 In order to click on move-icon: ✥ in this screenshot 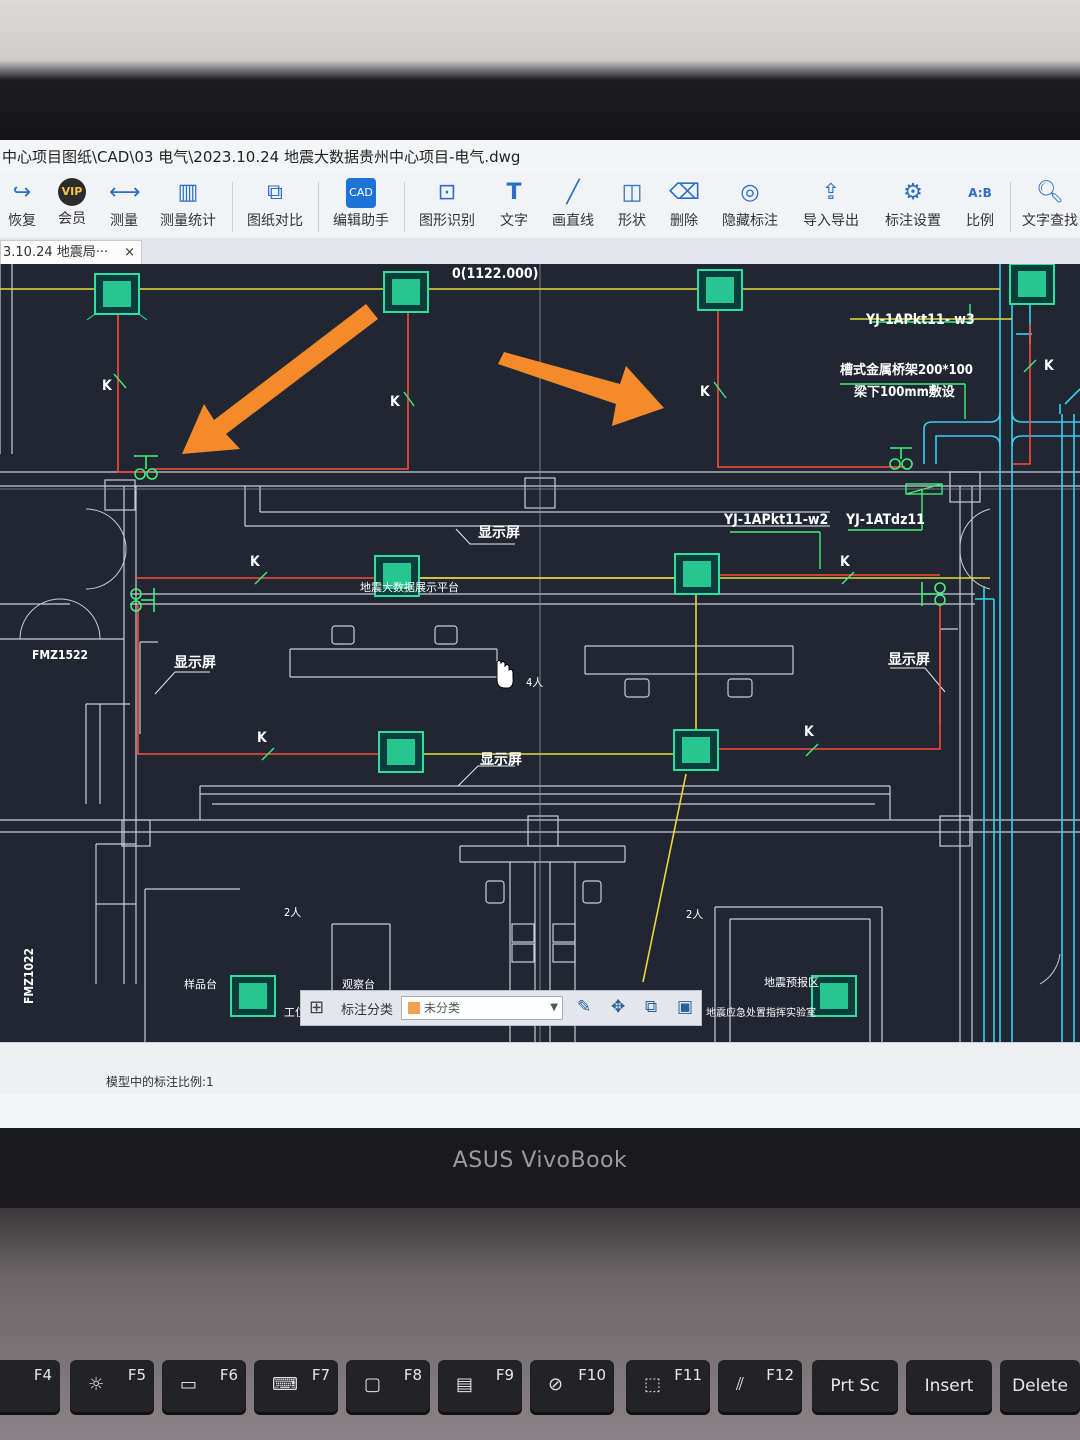, I will do `click(618, 1007)`.